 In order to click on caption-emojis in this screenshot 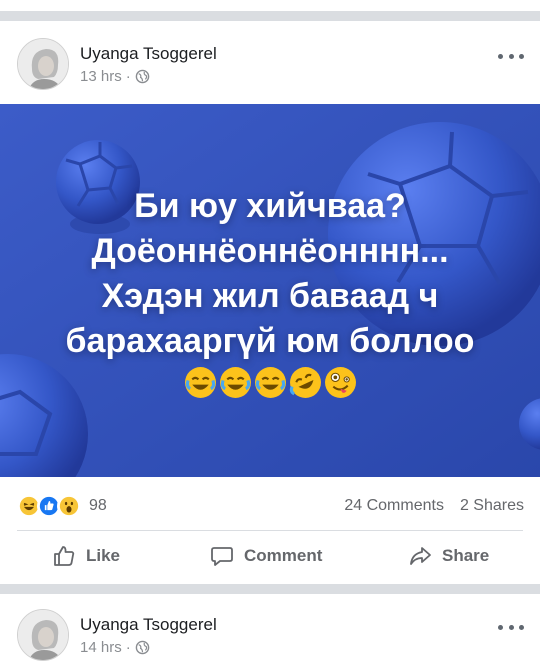, I will do `click(270, 382)`.